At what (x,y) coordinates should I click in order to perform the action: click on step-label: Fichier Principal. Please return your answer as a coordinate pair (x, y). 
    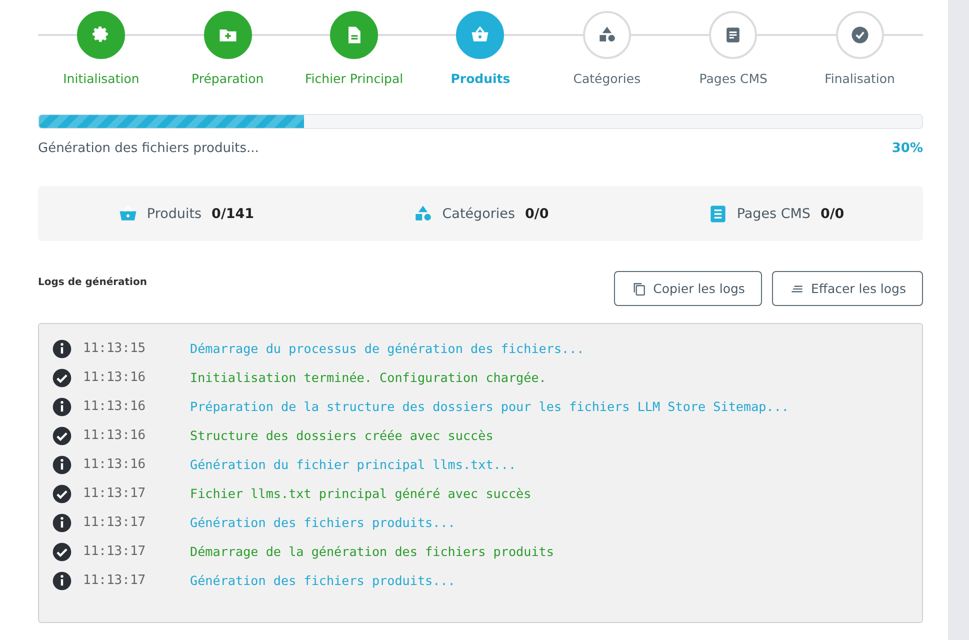
    Looking at the image, I should click on (354, 78).